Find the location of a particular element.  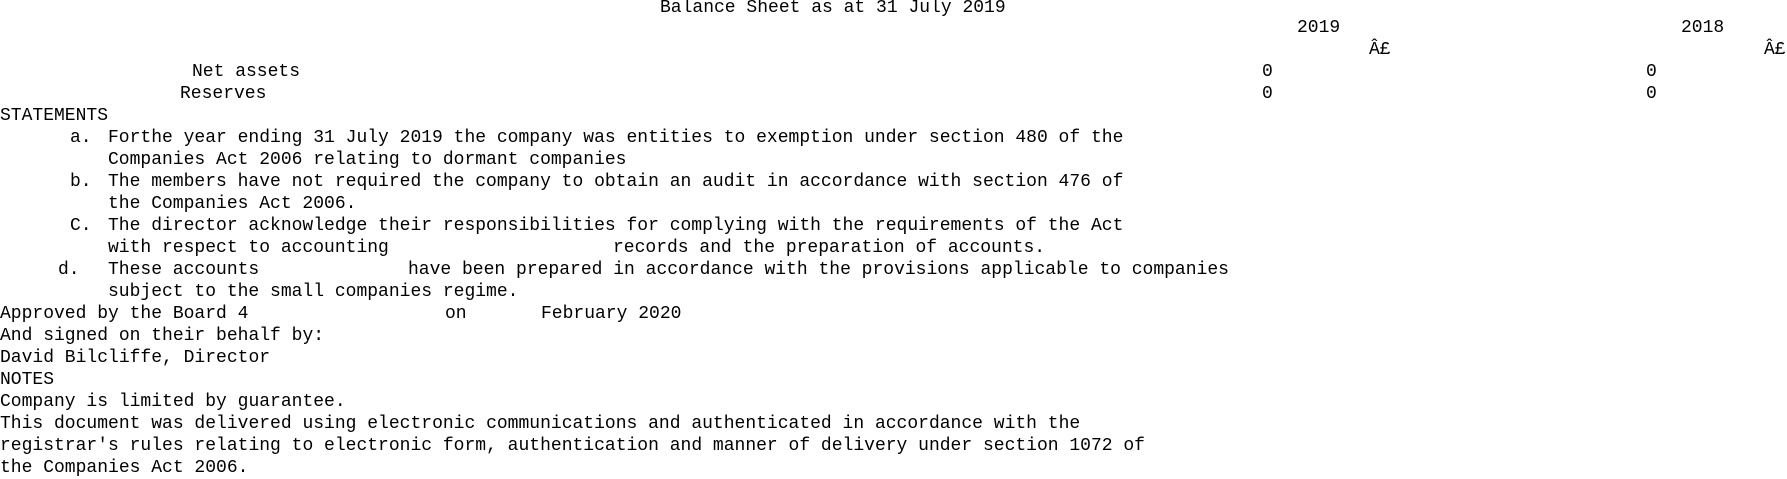

approval-line-part1: Approved by the Board 4 is located at coordinates (124, 314).